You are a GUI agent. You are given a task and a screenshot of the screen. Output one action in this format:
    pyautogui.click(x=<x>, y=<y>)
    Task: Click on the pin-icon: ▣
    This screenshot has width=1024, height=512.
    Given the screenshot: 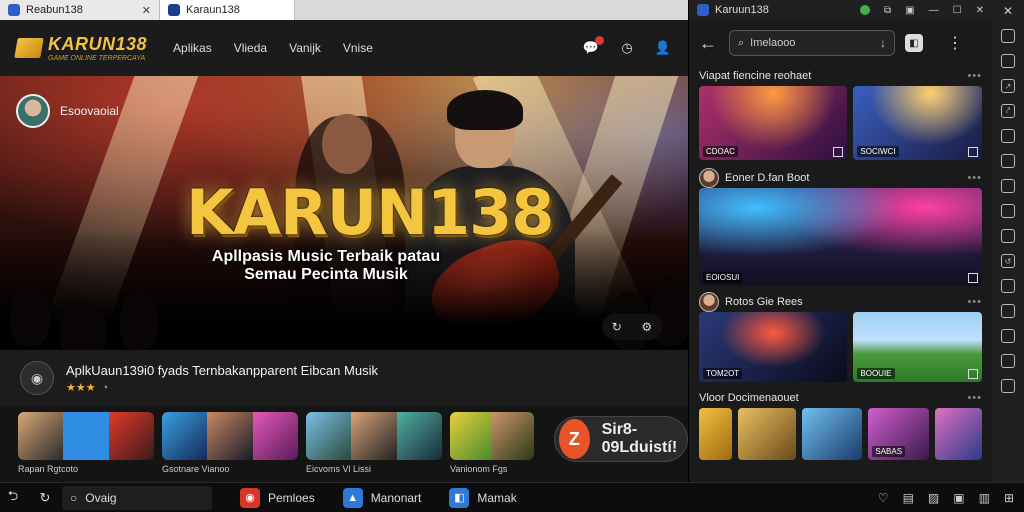 What is the action you would take?
    pyautogui.click(x=909, y=10)
    